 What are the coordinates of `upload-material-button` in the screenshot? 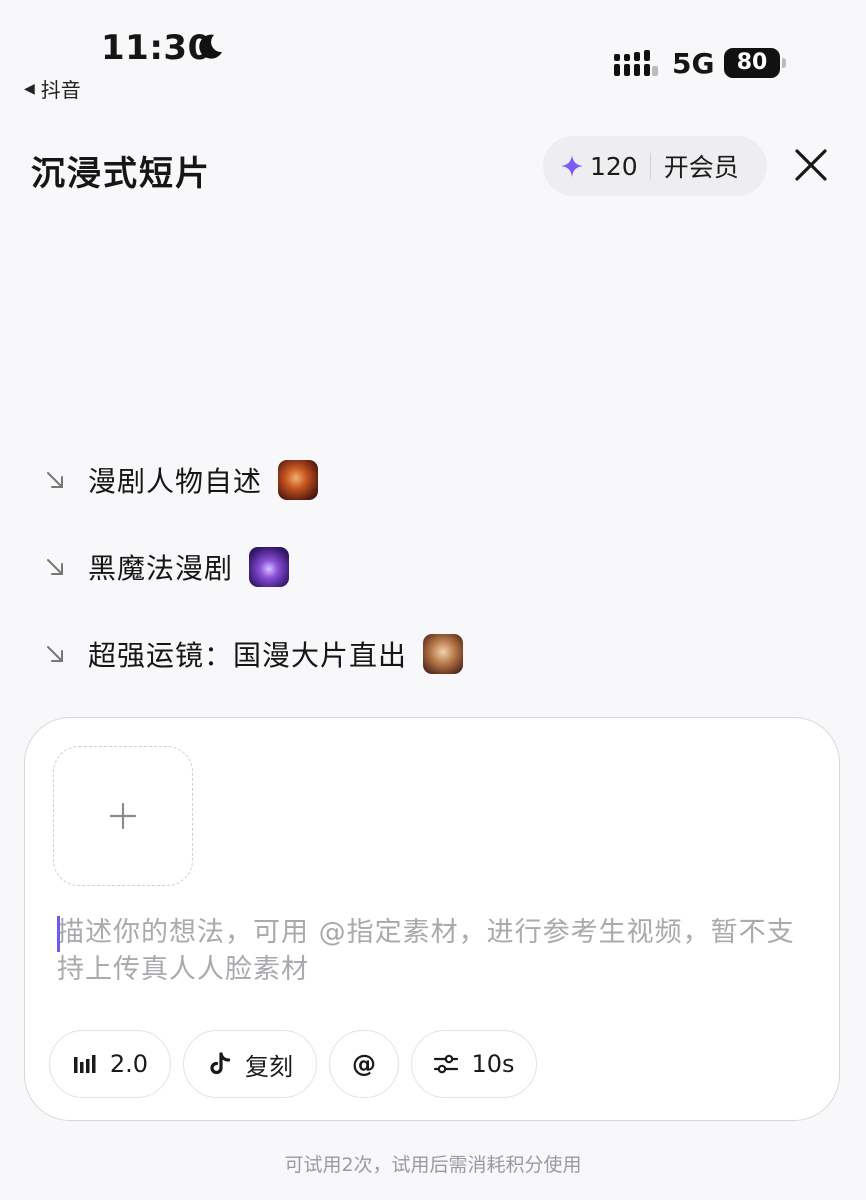 It's located at (123, 816).